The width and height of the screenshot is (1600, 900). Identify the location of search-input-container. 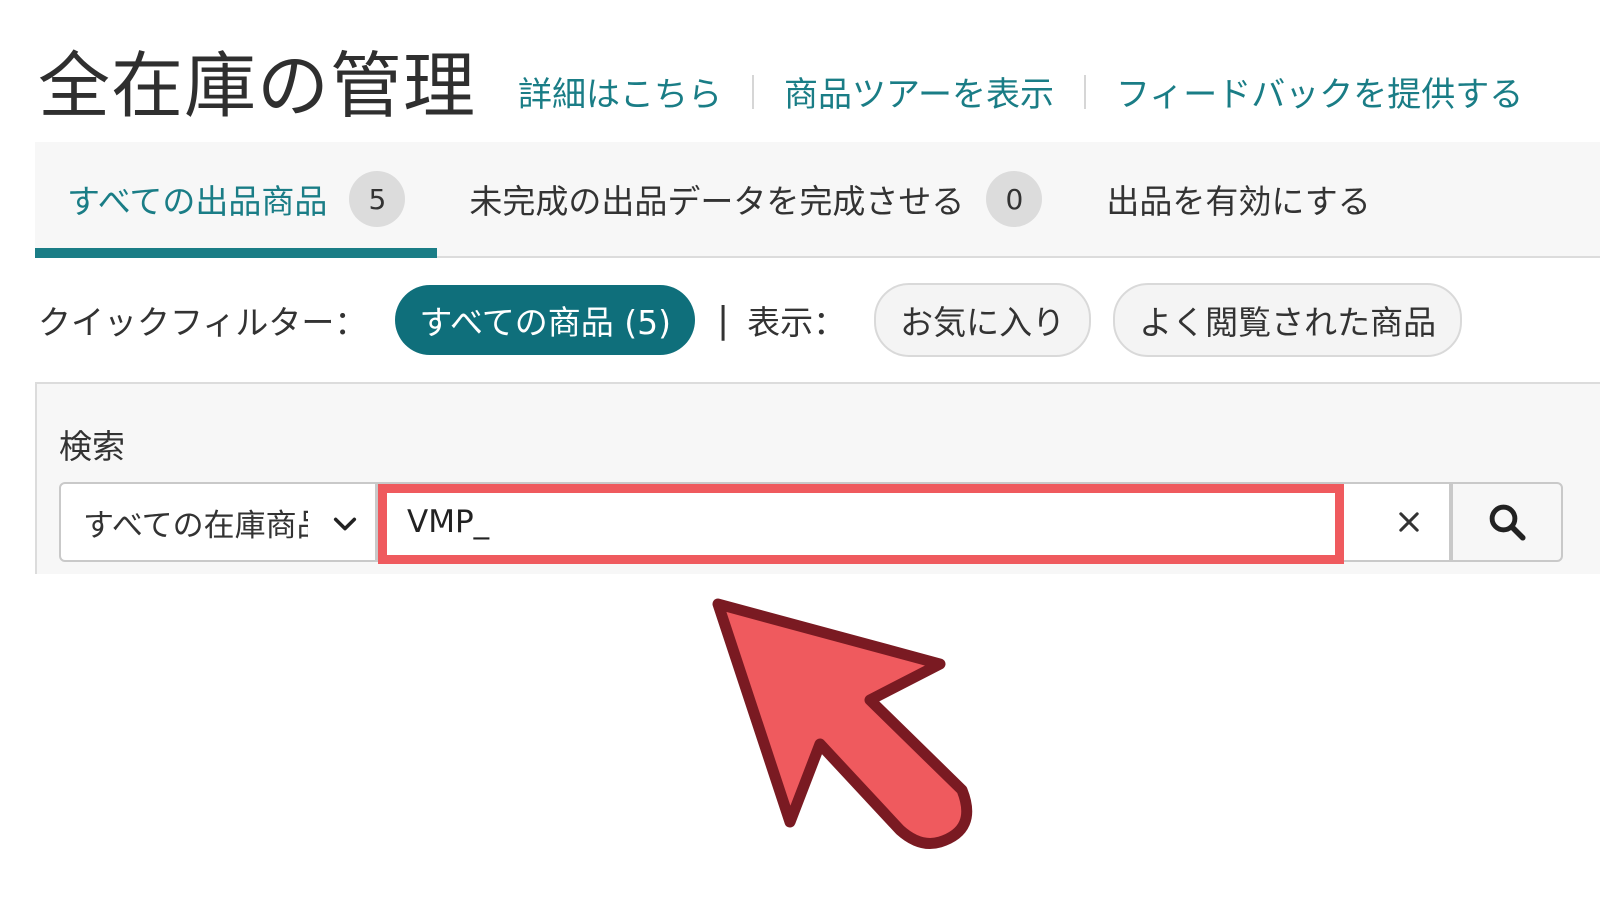
(914, 522).